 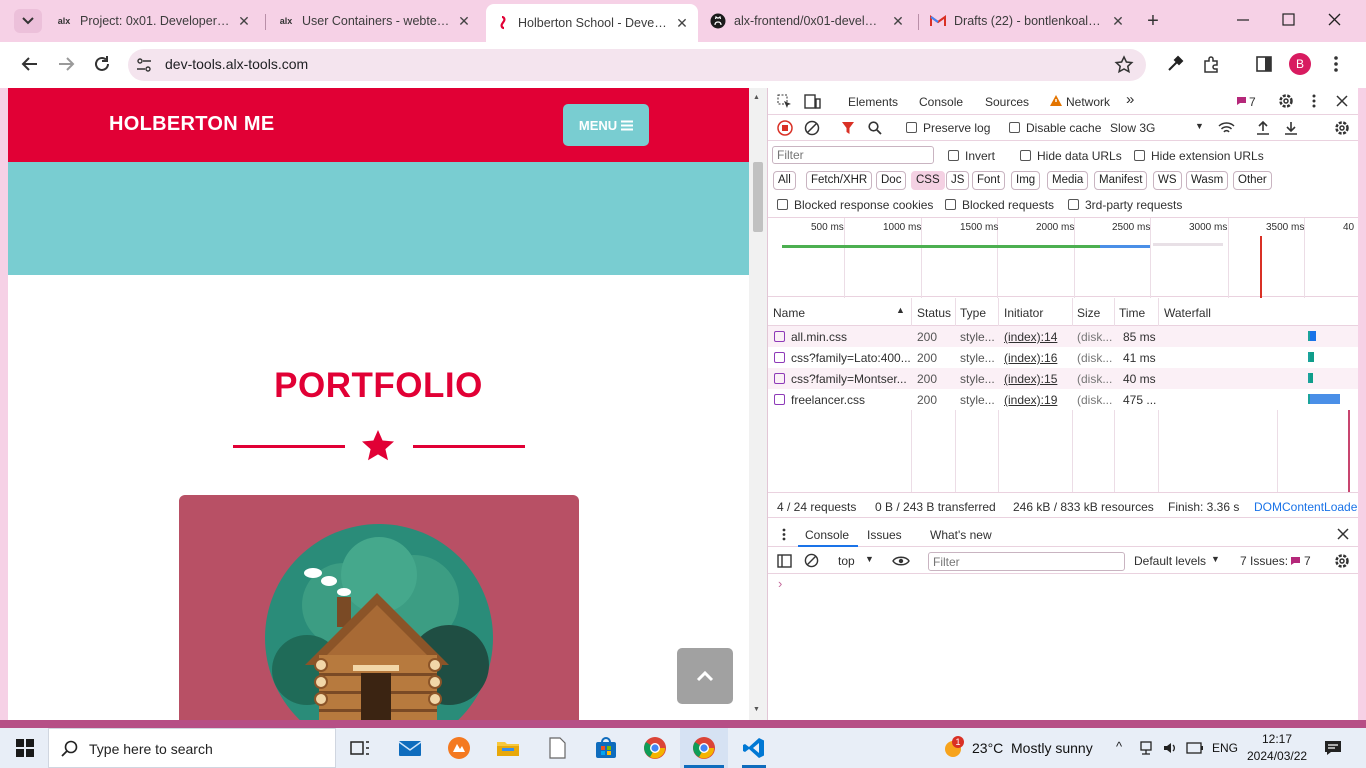 I want to click on request-initiator-link: (index):19, so click(x=1030, y=400).